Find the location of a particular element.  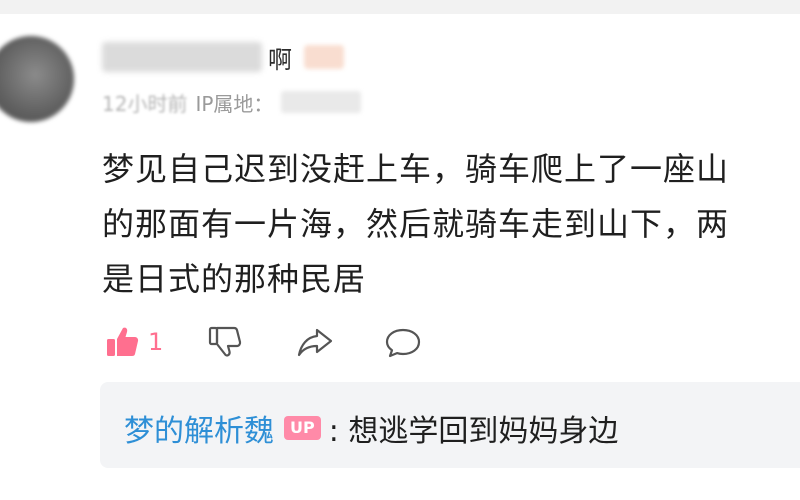

share-icon is located at coordinates (315, 342).